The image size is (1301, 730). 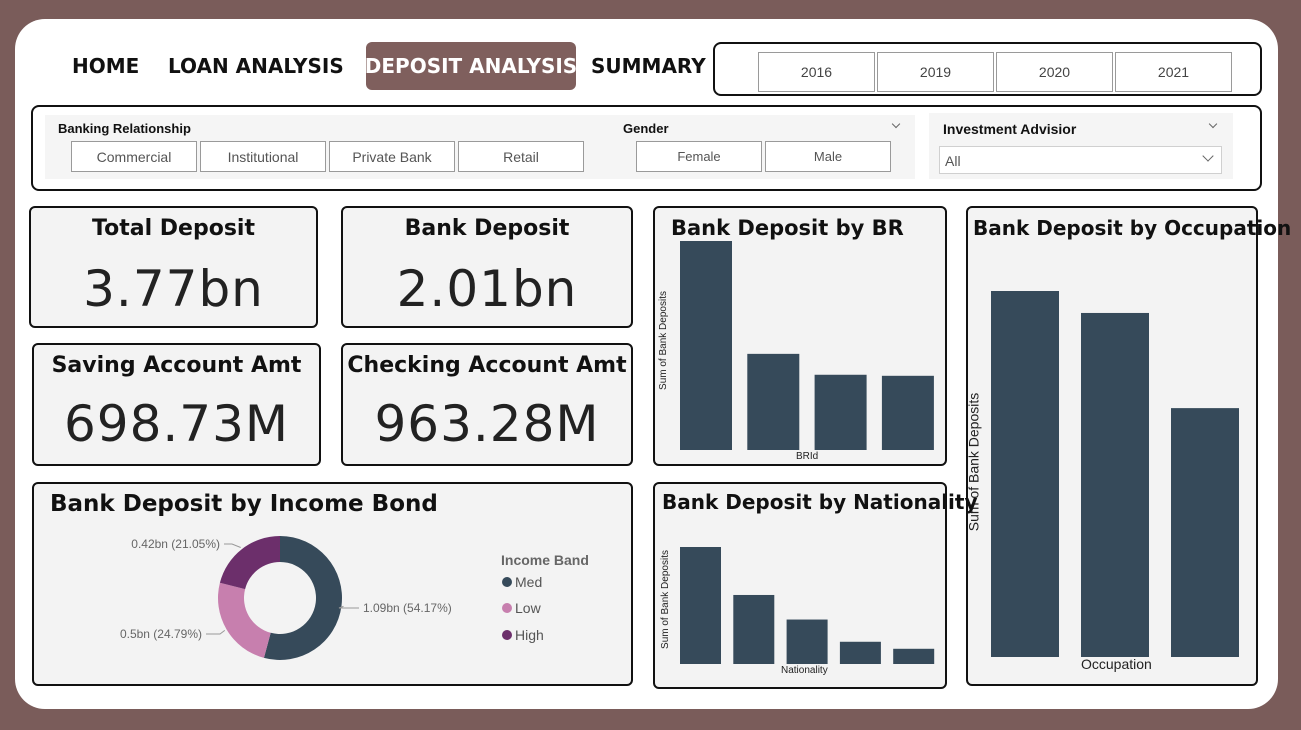 I want to click on donut-data-label: 0.5bn (24.79%), so click(x=161, y=634).